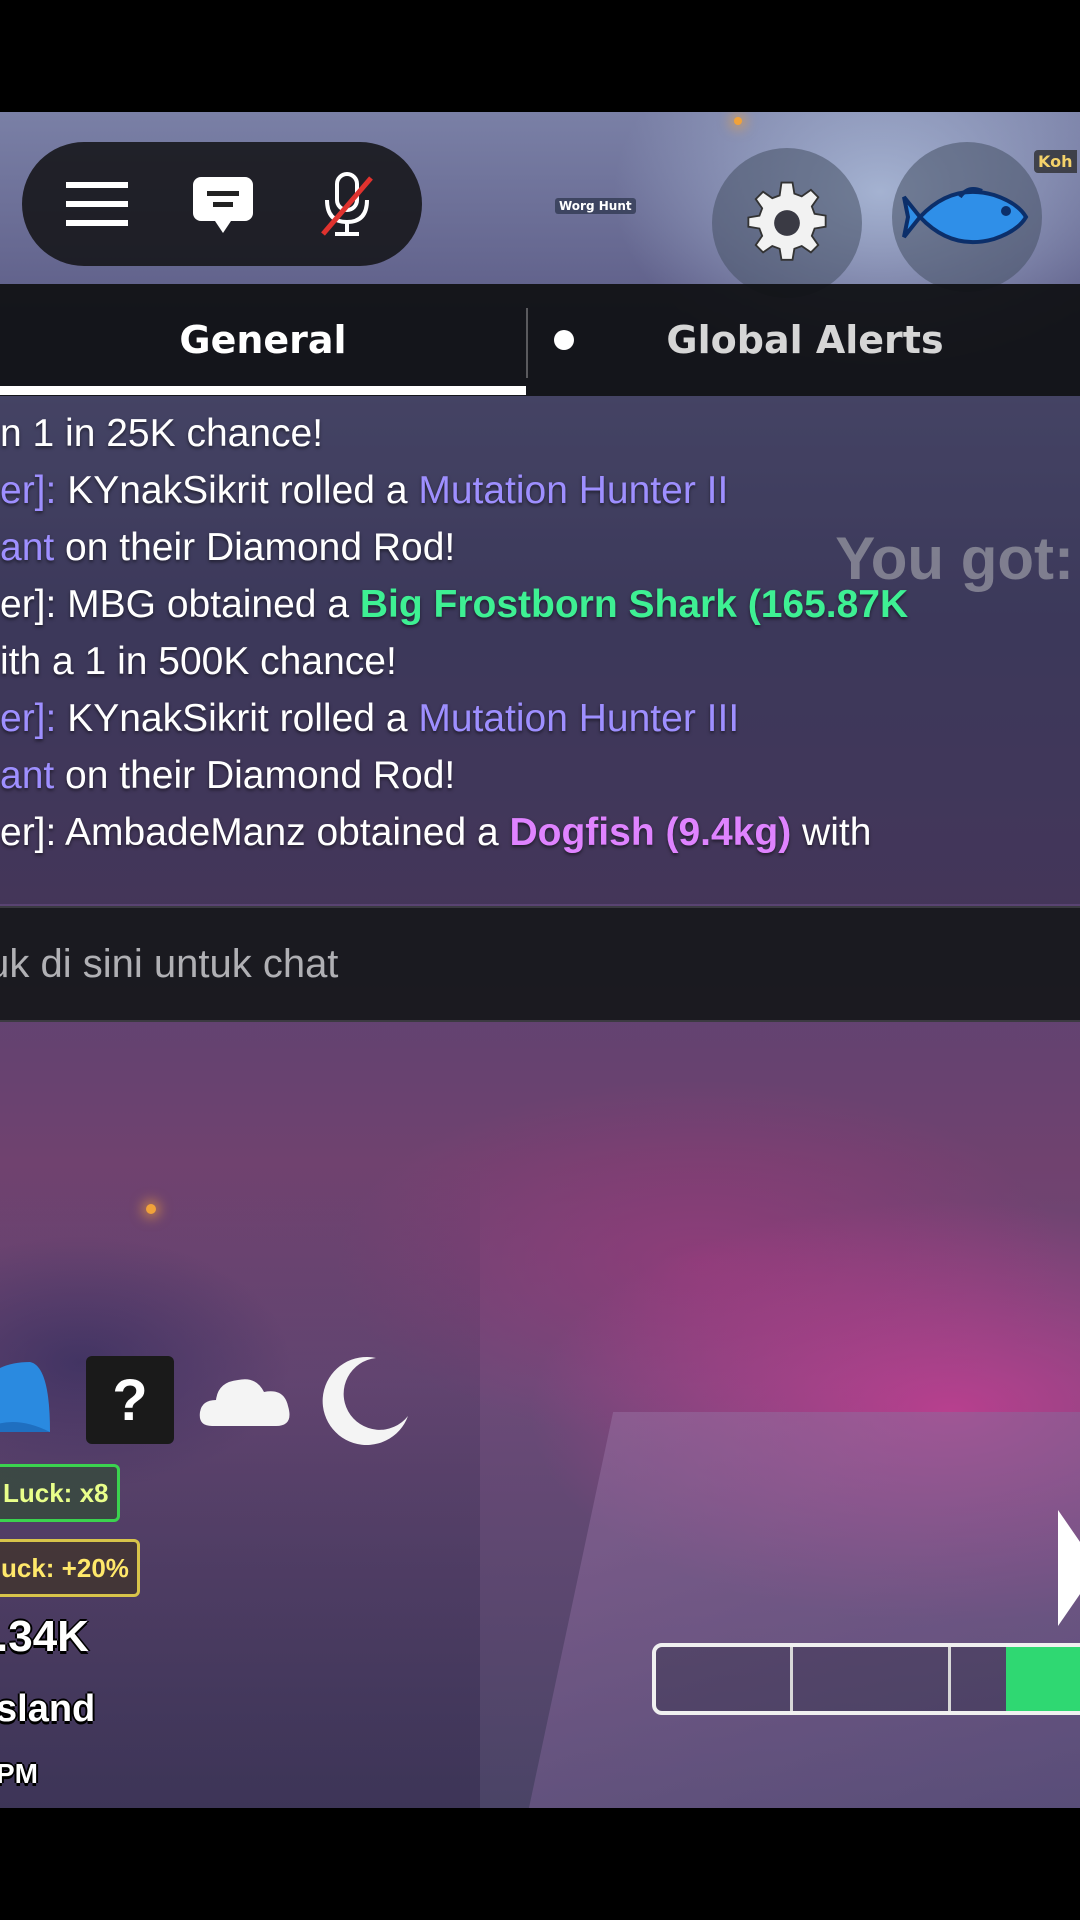  I want to click on luck-bonus-badge: uck: +20%, so click(70, 1568).